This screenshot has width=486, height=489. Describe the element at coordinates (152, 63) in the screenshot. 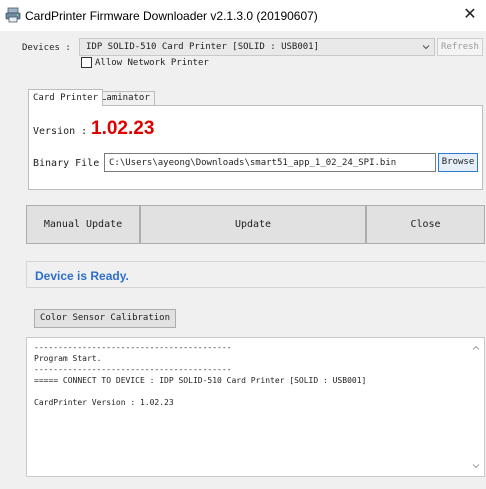

I see `allow-network-label: Allow Network Printer` at that location.